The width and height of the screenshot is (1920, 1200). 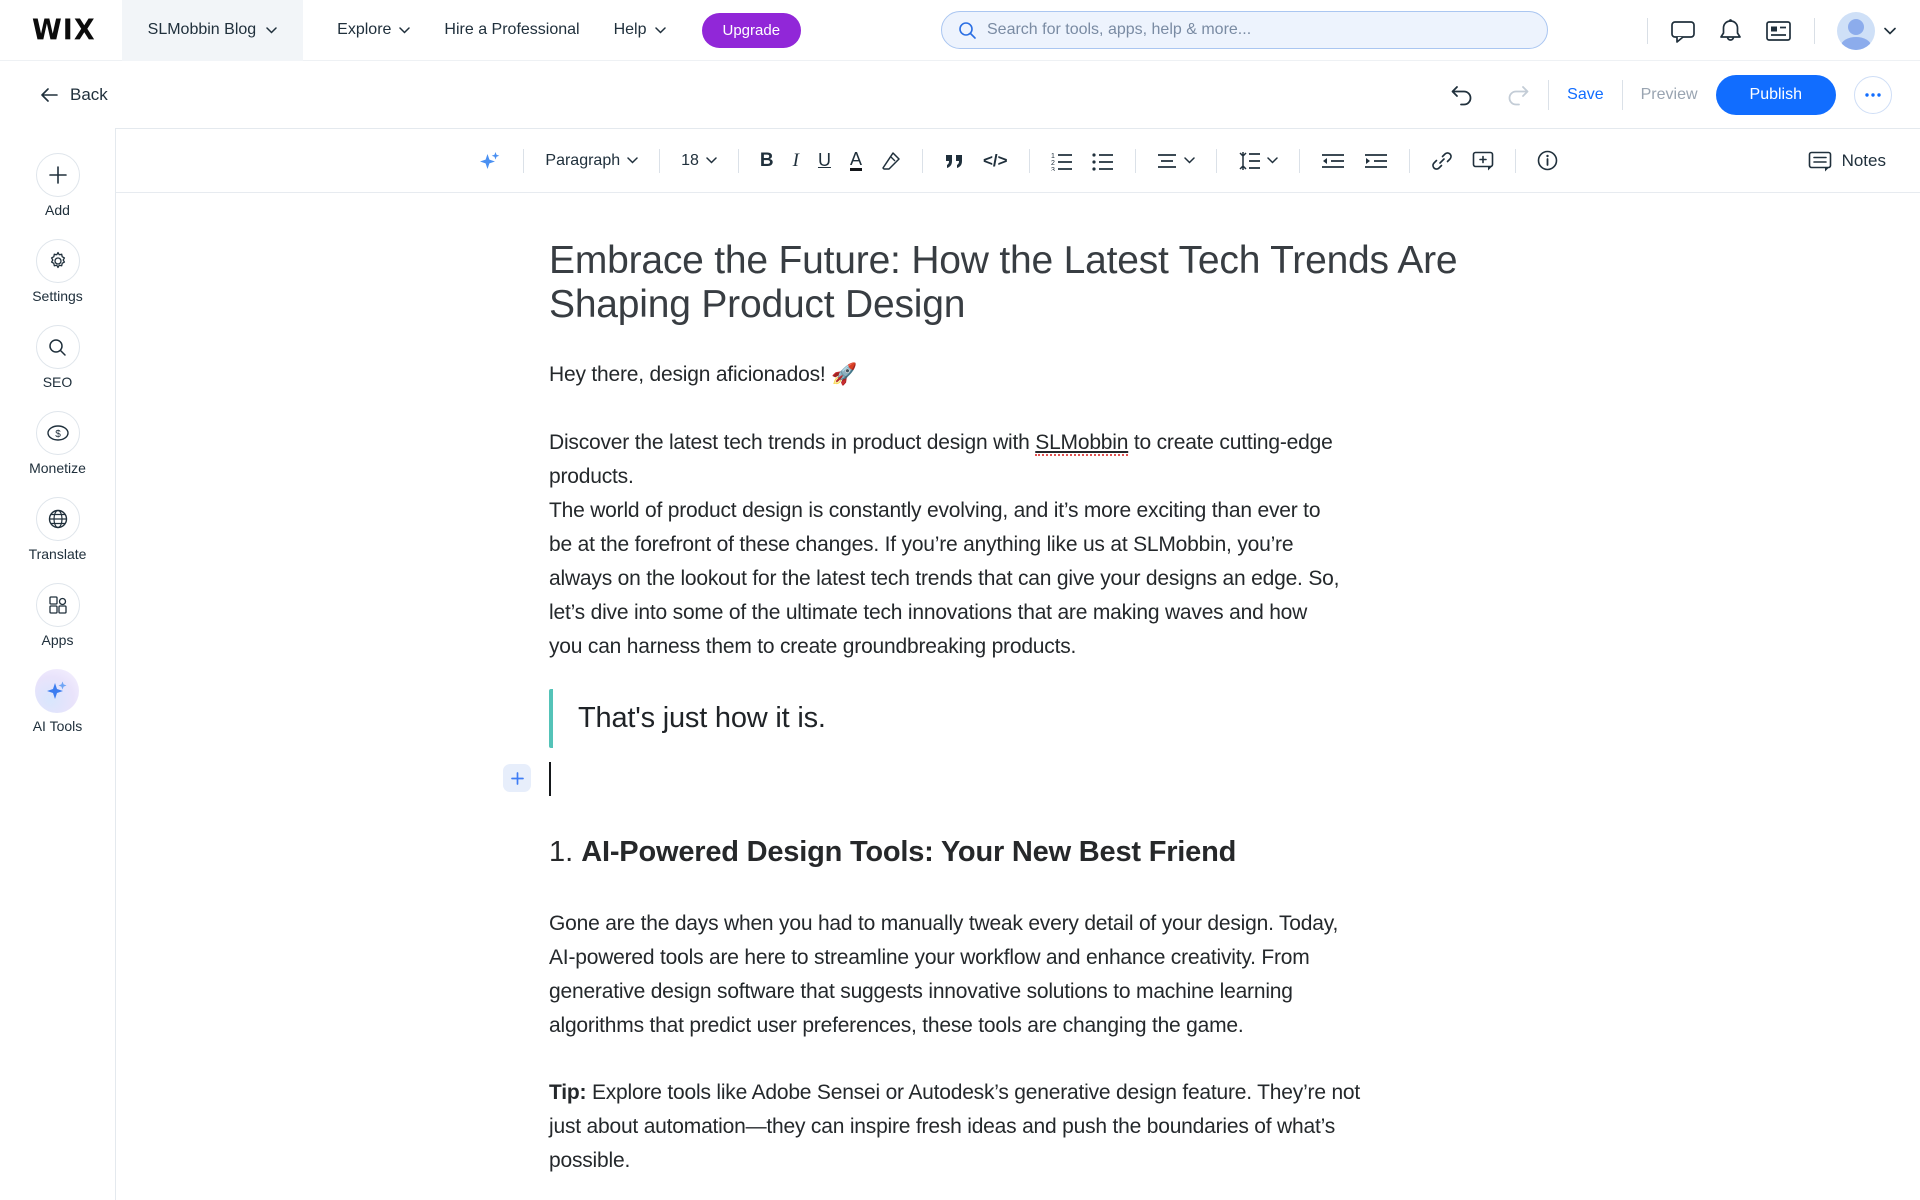 I want to click on ai-sparkle-icon, so click(x=57, y=691).